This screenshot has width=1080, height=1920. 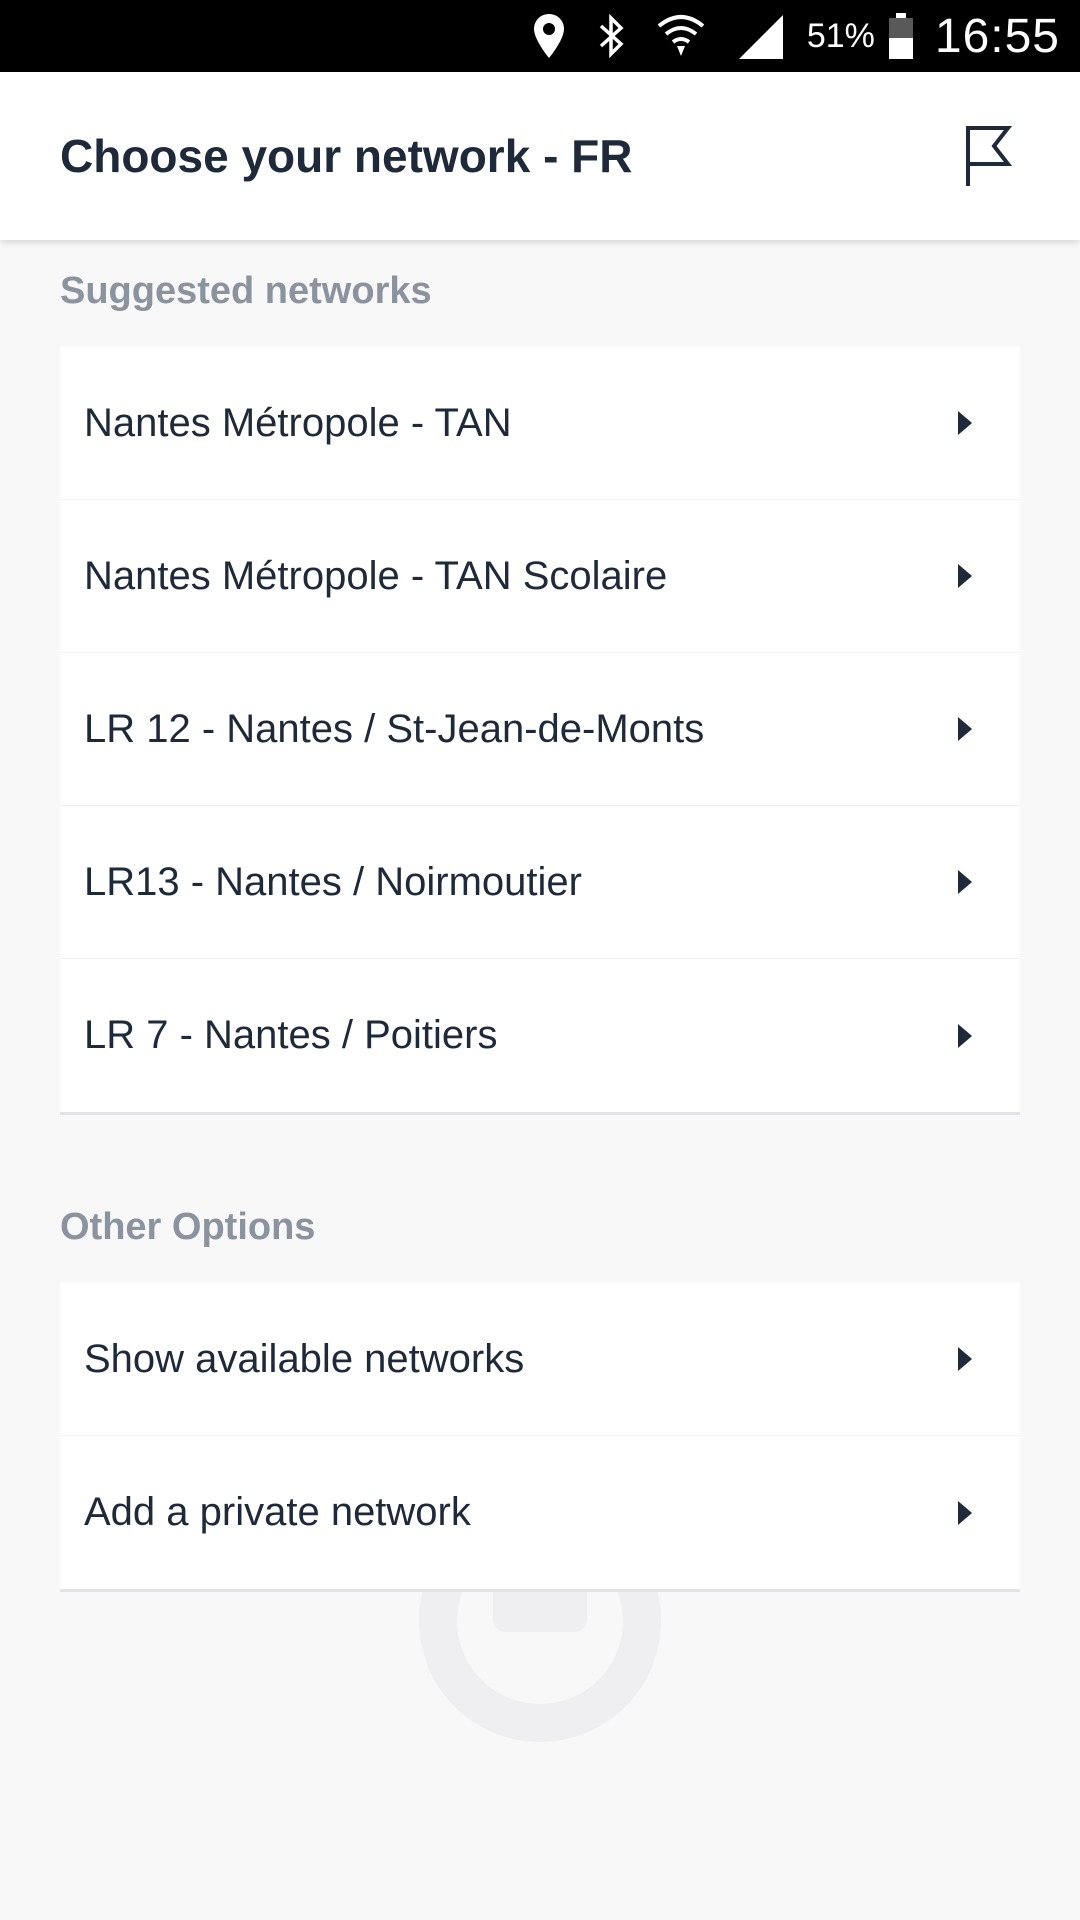 What do you see at coordinates (681, 36) in the screenshot?
I see `wifi-icon` at bounding box center [681, 36].